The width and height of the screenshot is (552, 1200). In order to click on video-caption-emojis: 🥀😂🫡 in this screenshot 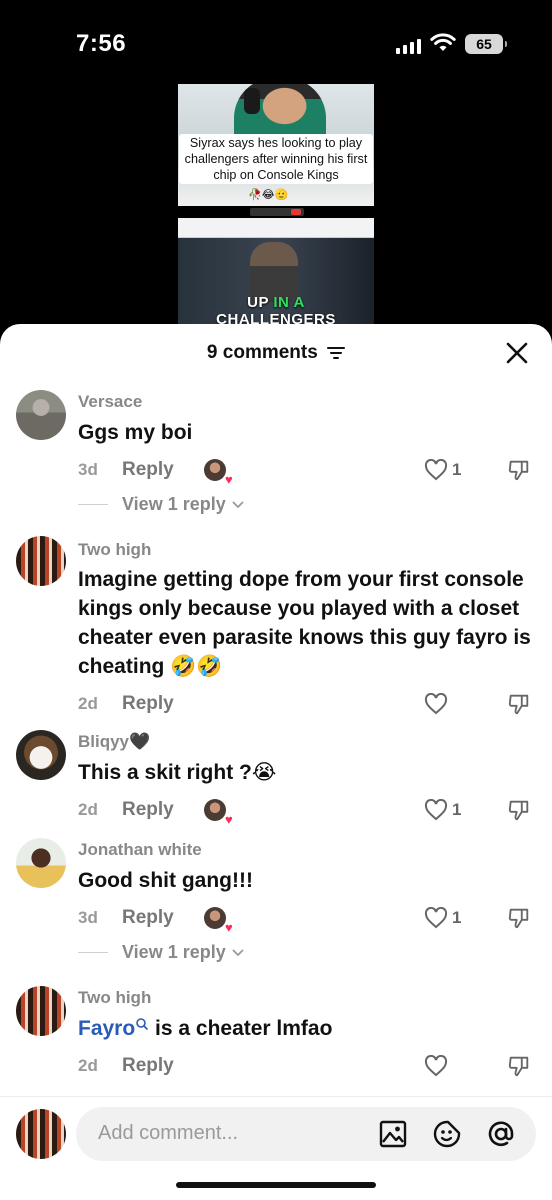, I will do `click(268, 195)`.